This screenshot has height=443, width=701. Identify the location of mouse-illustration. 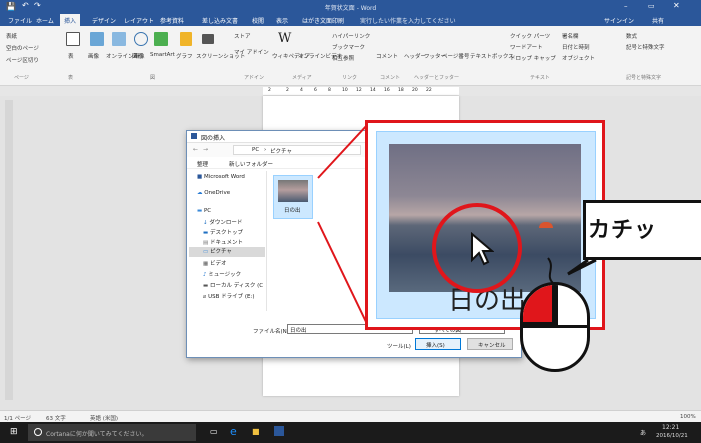
(555, 327).